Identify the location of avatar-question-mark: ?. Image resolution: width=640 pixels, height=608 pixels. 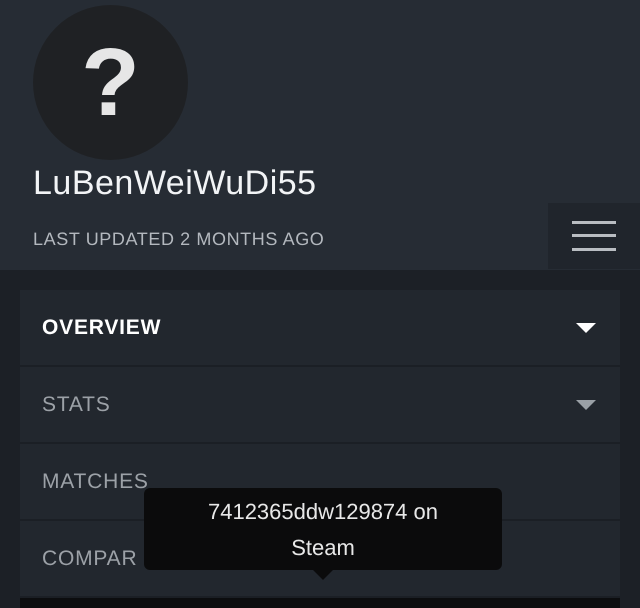
(110, 83).